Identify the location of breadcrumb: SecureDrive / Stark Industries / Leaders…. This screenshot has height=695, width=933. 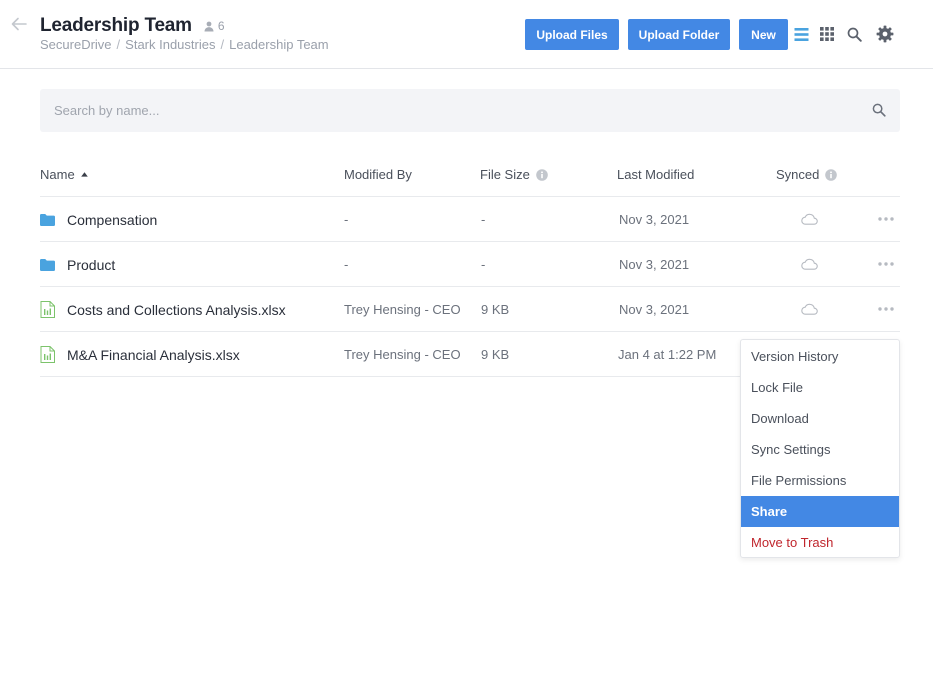
(184, 44).